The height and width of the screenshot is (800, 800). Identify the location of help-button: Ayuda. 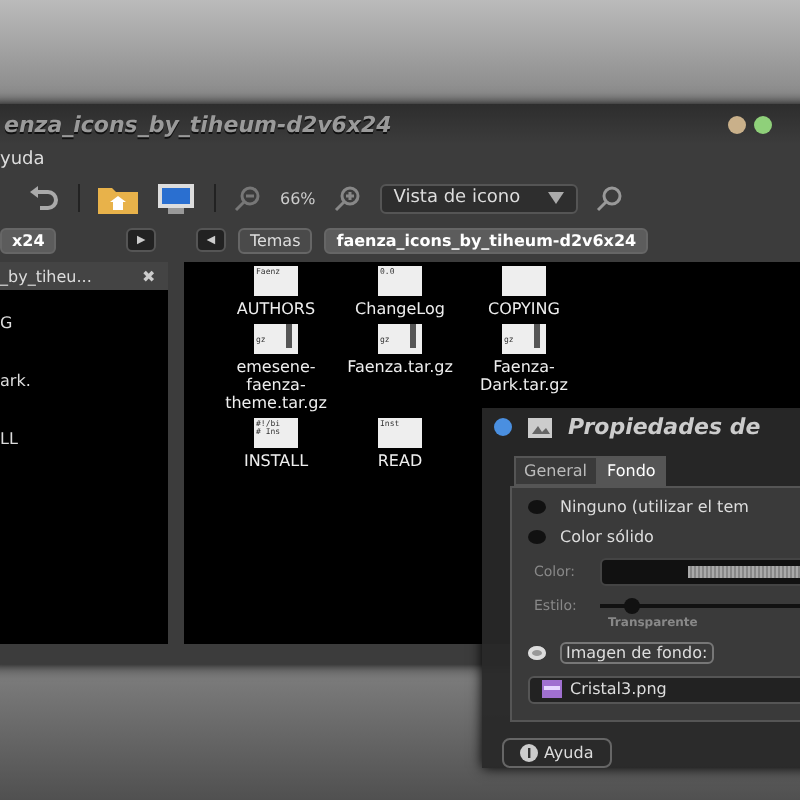
(557, 753).